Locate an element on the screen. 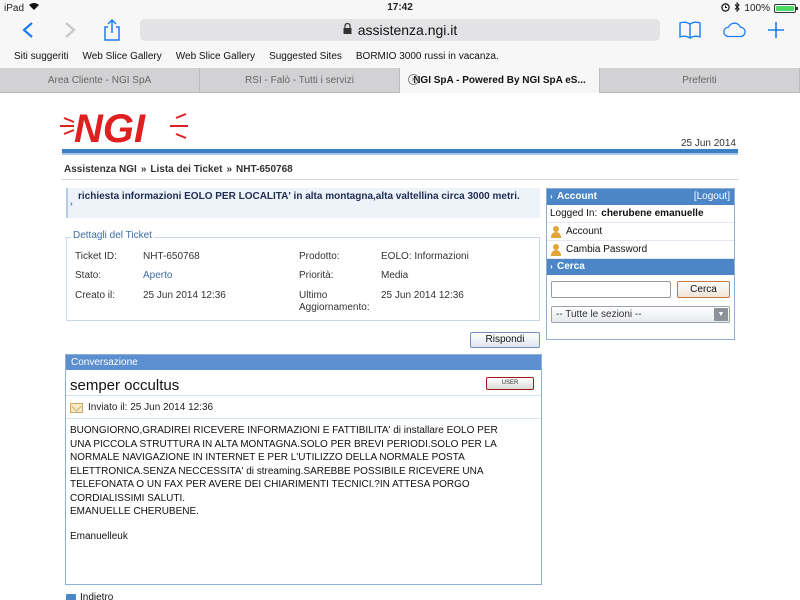 This screenshot has height=600, width=800. chevron-down-icon: ▼ is located at coordinates (721, 314).